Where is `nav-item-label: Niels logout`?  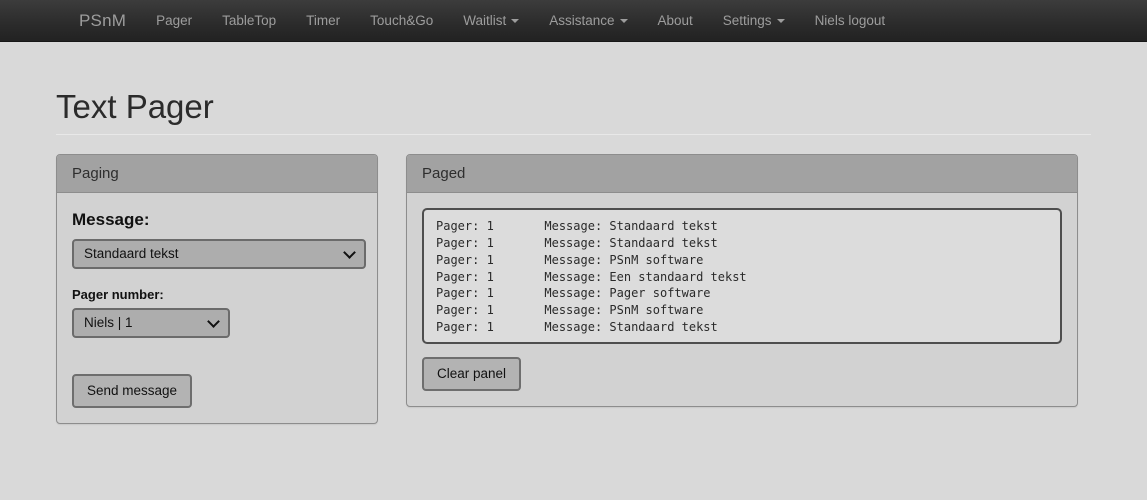
nav-item-label: Niels logout is located at coordinates (850, 20).